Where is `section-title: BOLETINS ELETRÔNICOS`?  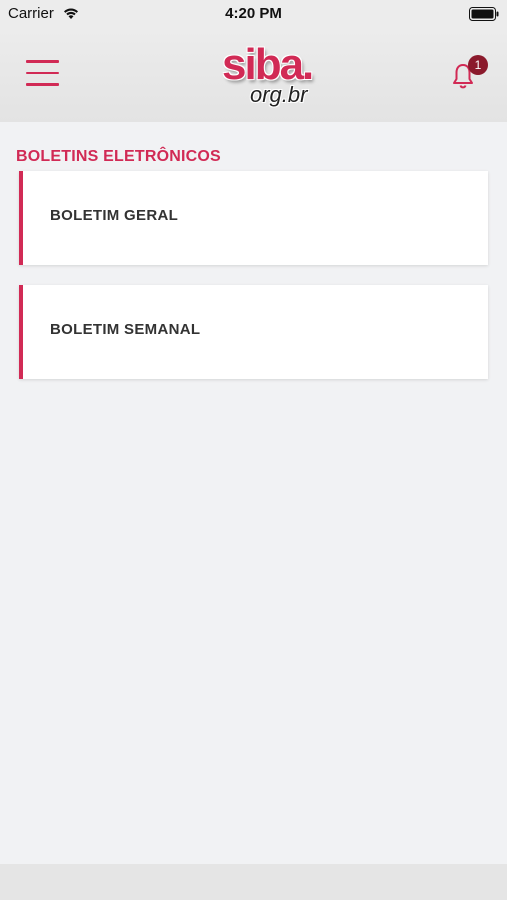 section-title: BOLETINS ELETRÔNICOS is located at coordinates (118, 156).